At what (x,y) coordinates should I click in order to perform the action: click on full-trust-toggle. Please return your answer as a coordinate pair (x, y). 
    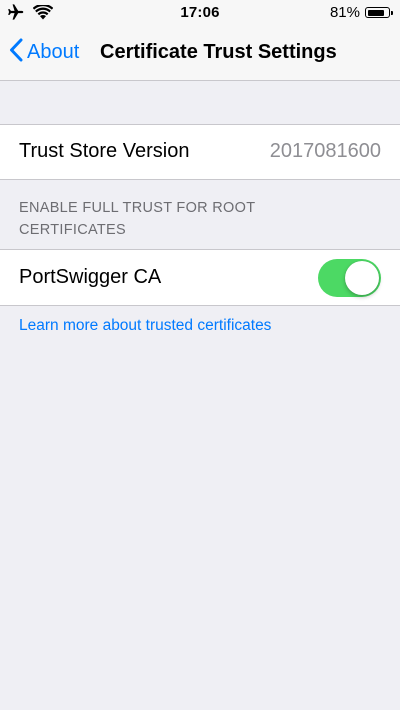
    Looking at the image, I should click on (349, 278).